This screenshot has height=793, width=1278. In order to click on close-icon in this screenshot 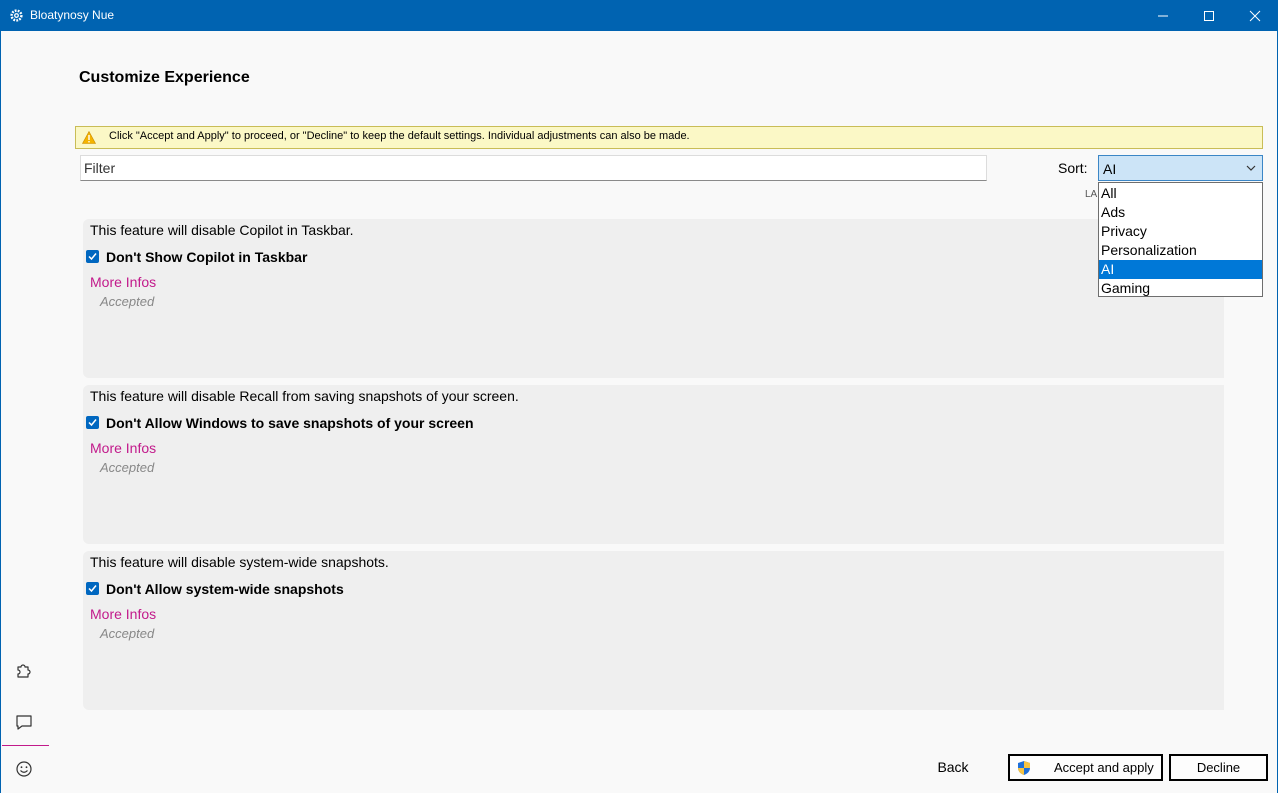, I will do `click(1255, 15)`.